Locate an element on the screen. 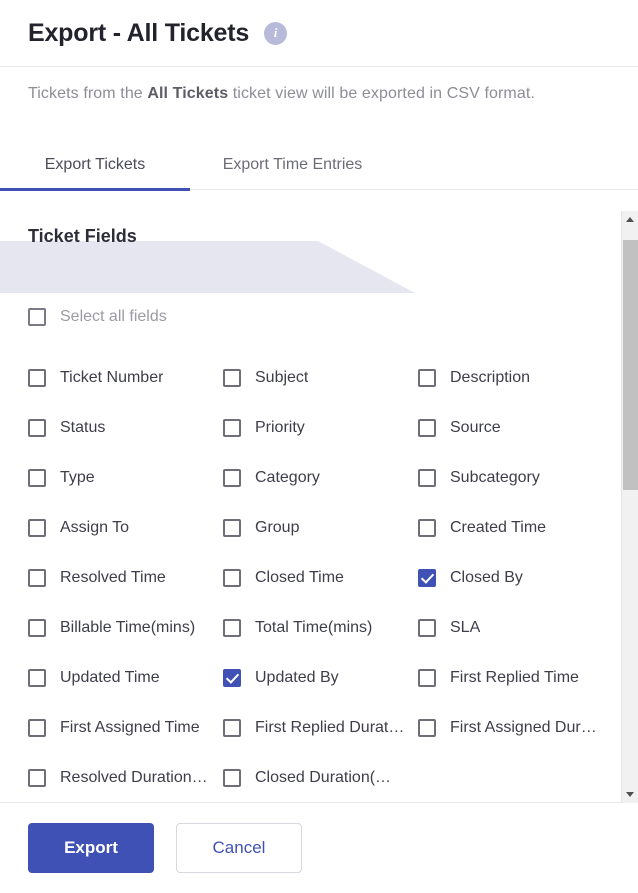  field-label: Resolved Time is located at coordinates (113, 577).